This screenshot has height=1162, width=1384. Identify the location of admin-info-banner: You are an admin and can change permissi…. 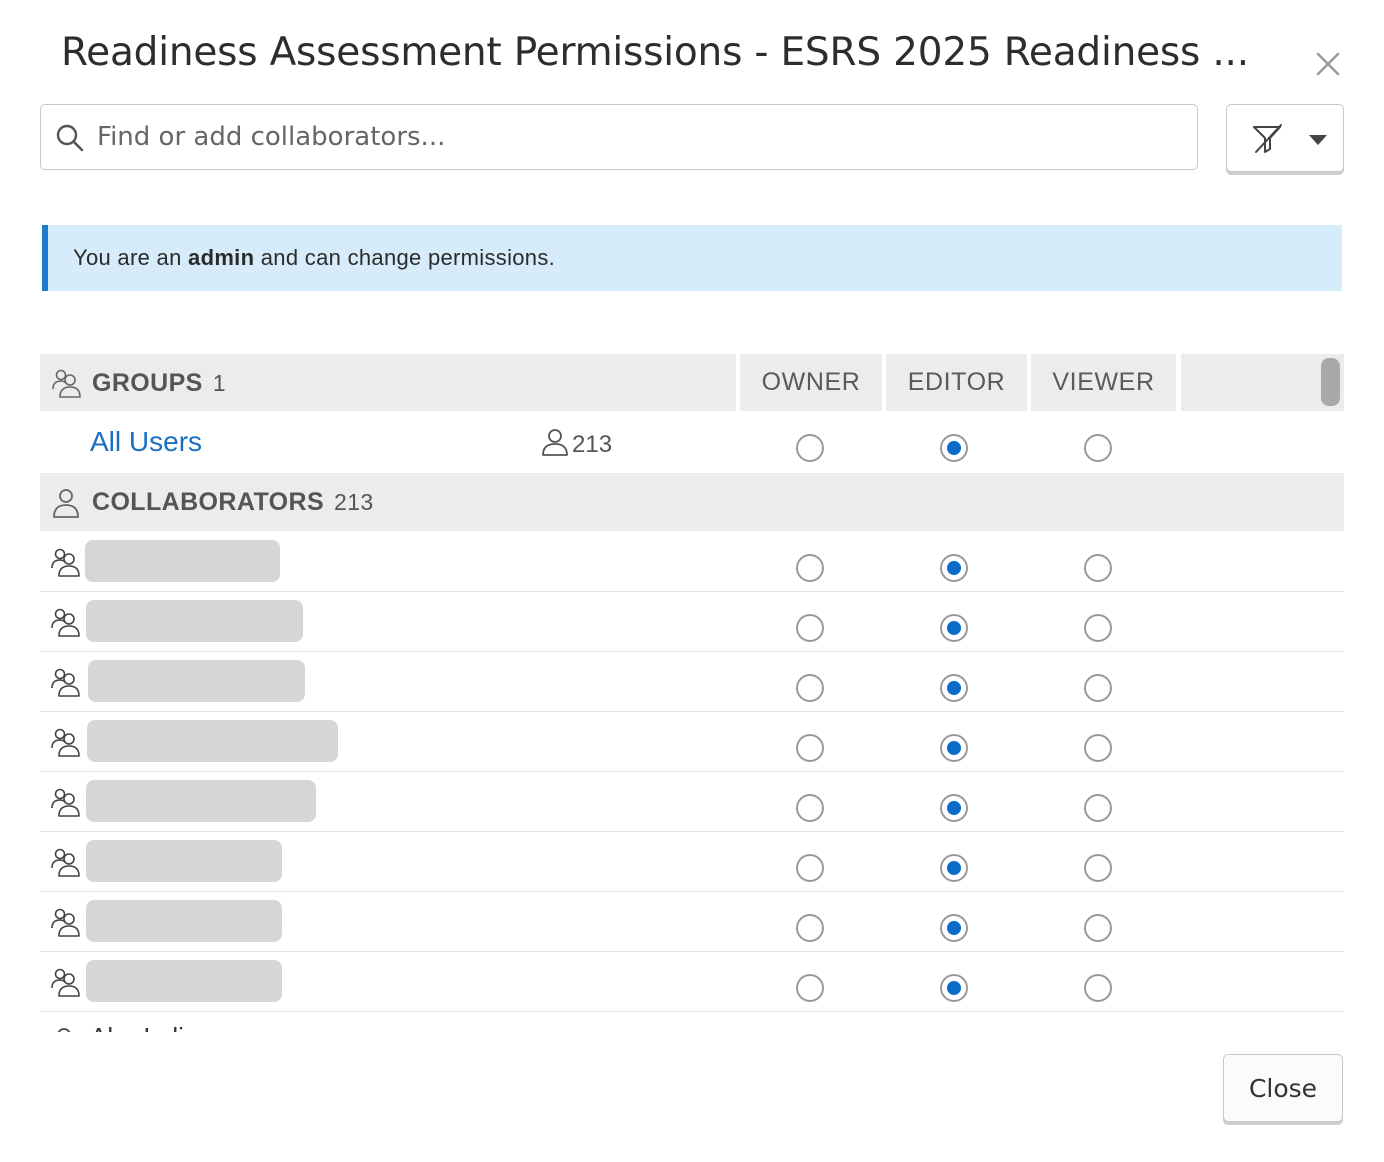
(692, 258).